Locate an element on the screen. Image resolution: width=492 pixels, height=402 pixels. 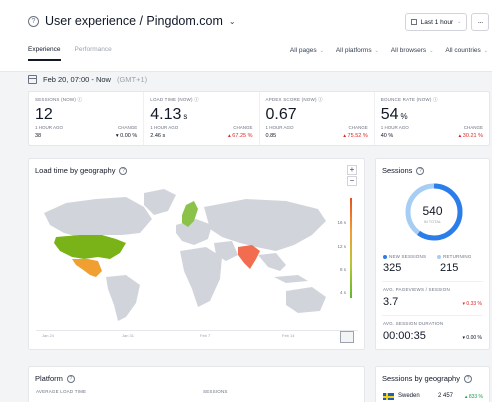
duration-label: AVG. SESSION DURATION is located at coordinates (413, 323).